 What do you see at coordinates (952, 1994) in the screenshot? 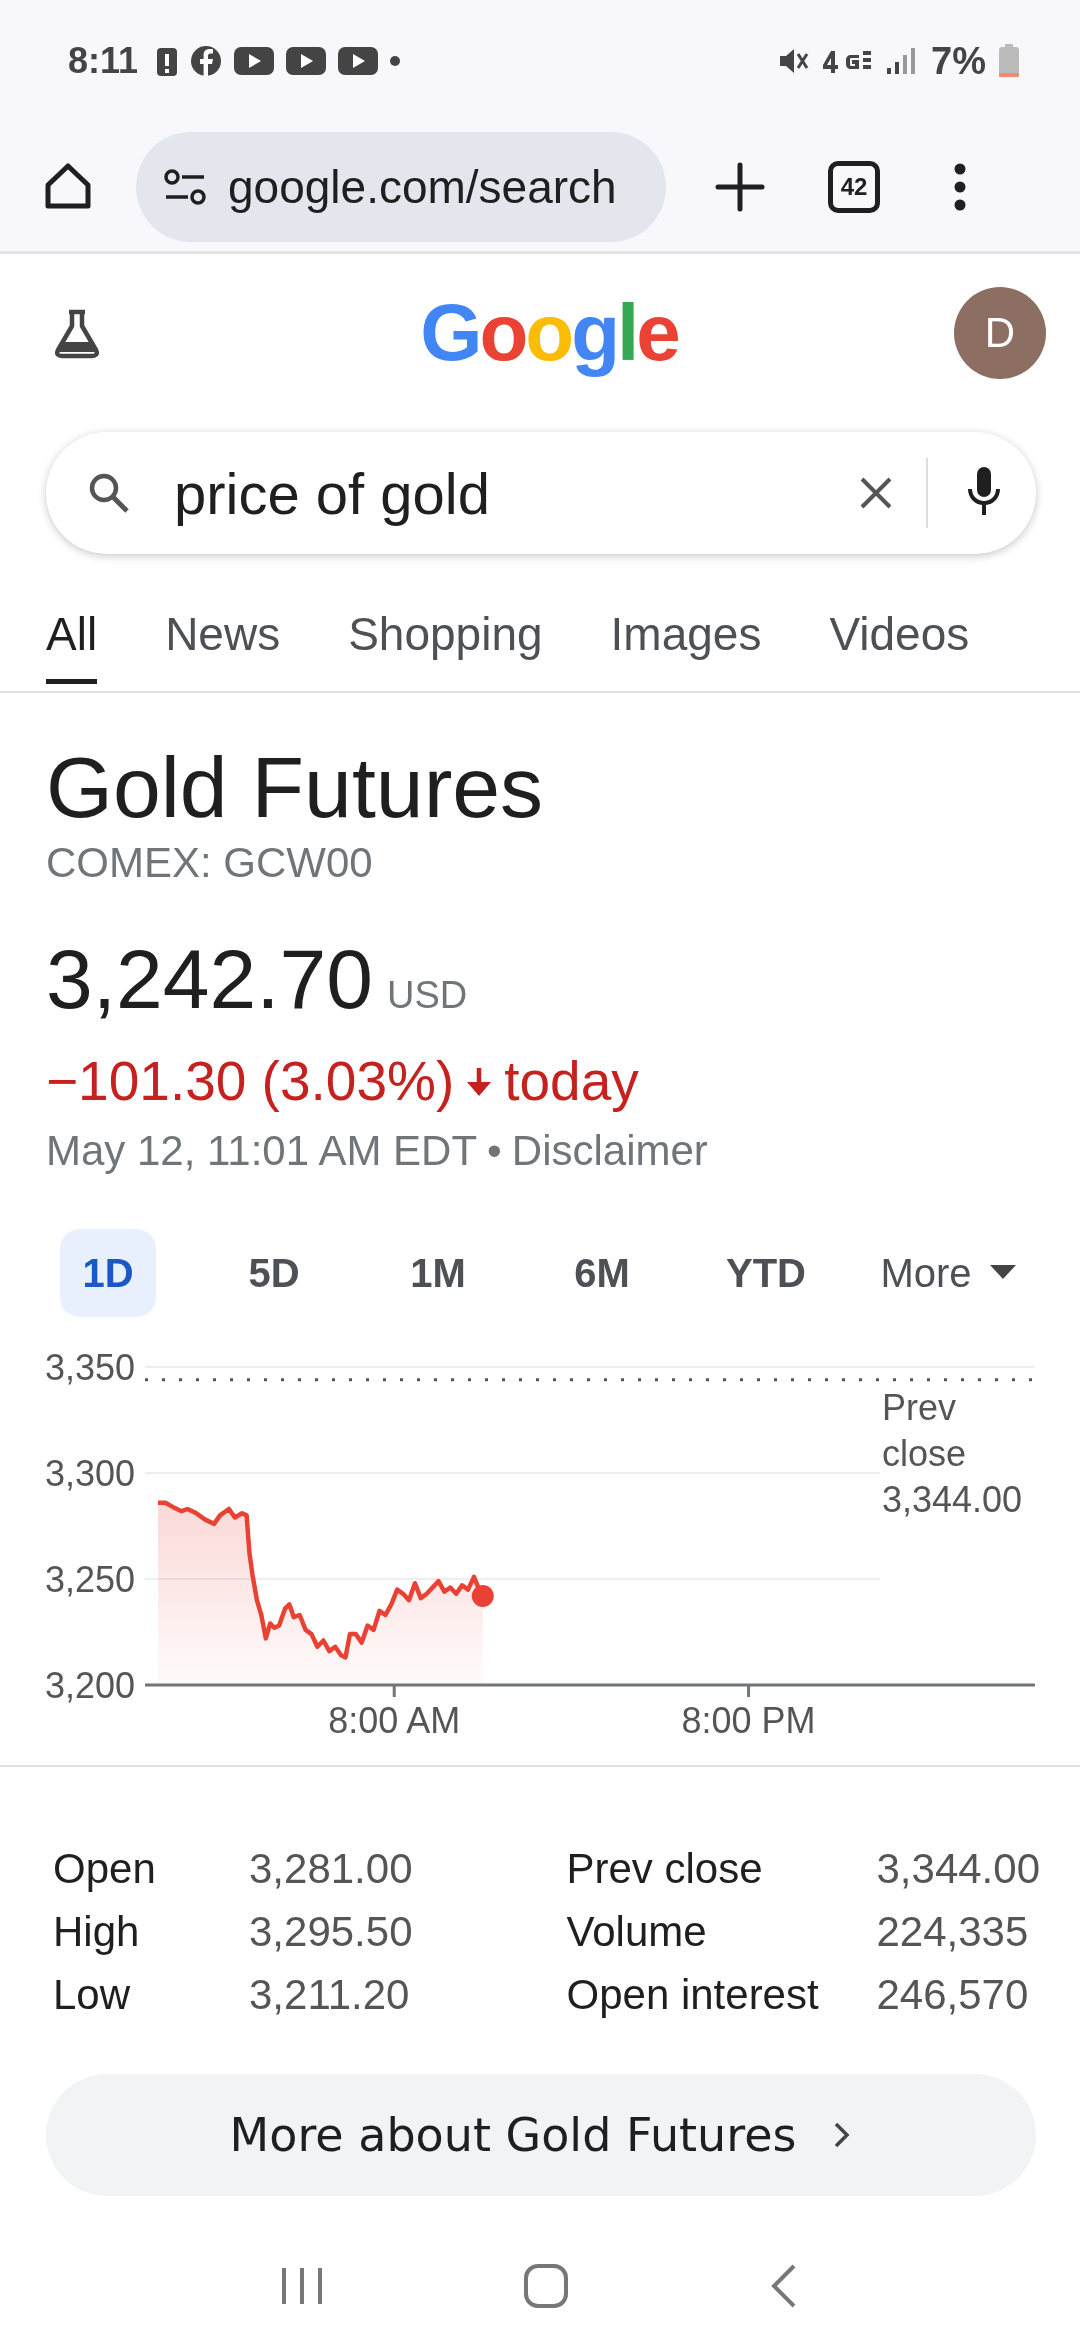
I see `stat-value: 246,570` at bounding box center [952, 1994].